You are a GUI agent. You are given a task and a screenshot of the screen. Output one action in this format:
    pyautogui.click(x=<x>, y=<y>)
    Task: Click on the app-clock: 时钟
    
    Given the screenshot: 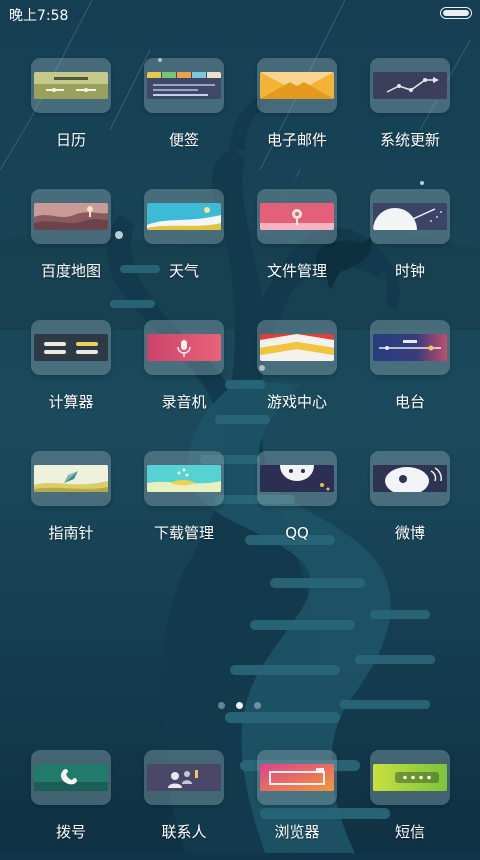 What is the action you would take?
    pyautogui.click(x=410, y=244)
    